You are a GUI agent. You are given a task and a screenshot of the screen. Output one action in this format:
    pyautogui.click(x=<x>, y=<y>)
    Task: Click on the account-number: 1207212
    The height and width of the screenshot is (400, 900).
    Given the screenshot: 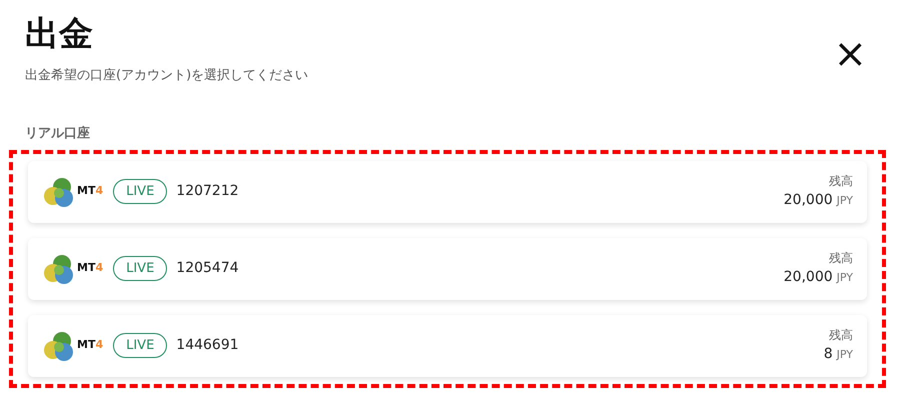 What is the action you would take?
    pyautogui.click(x=207, y=191)
    